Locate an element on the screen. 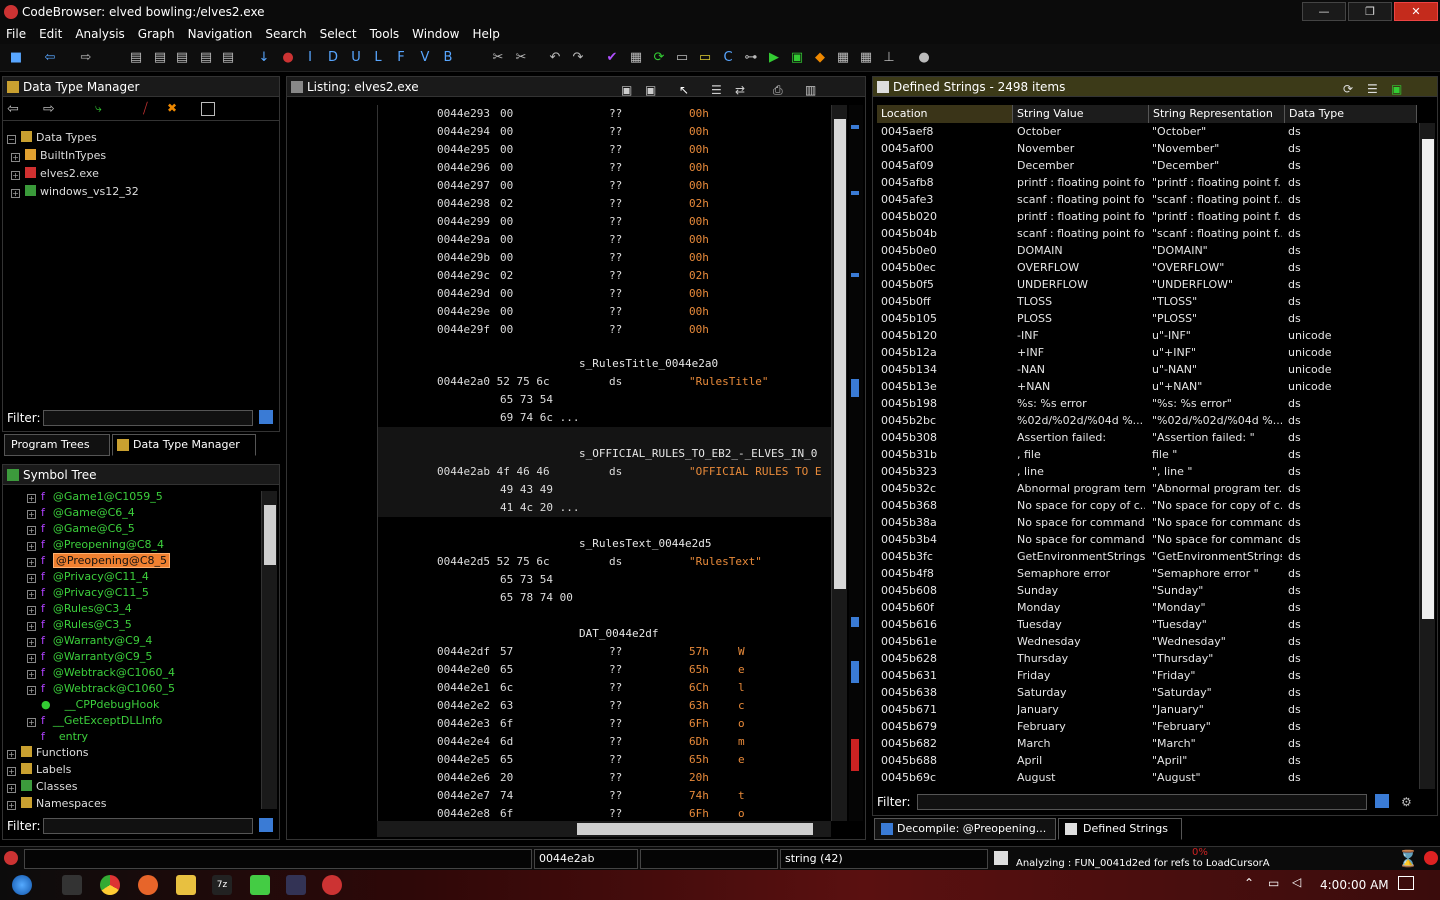 This screenshot has width=1440, height=900. col-data-type: Data Type is located at coordinates (1351, 114).